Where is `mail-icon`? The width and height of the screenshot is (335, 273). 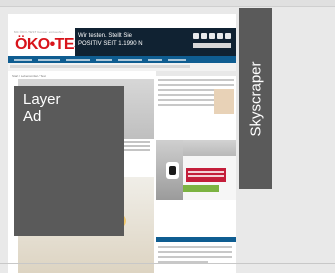
mail-icon is located at coordinates (228, 36).